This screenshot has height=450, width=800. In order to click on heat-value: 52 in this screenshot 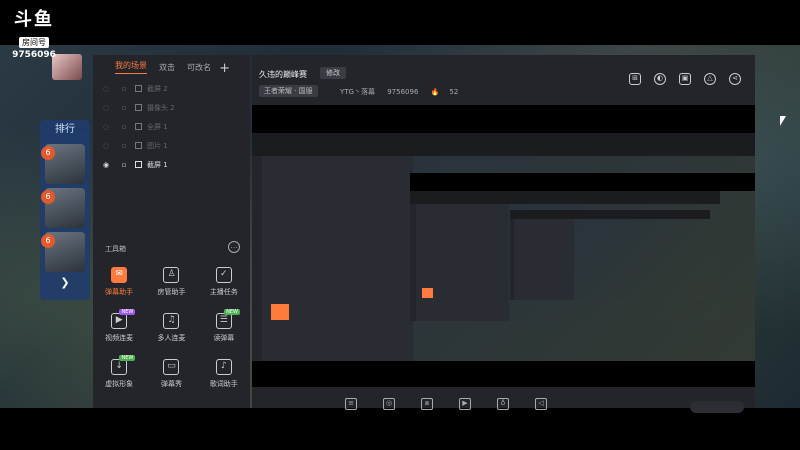, I will do `click(454, 92)`.